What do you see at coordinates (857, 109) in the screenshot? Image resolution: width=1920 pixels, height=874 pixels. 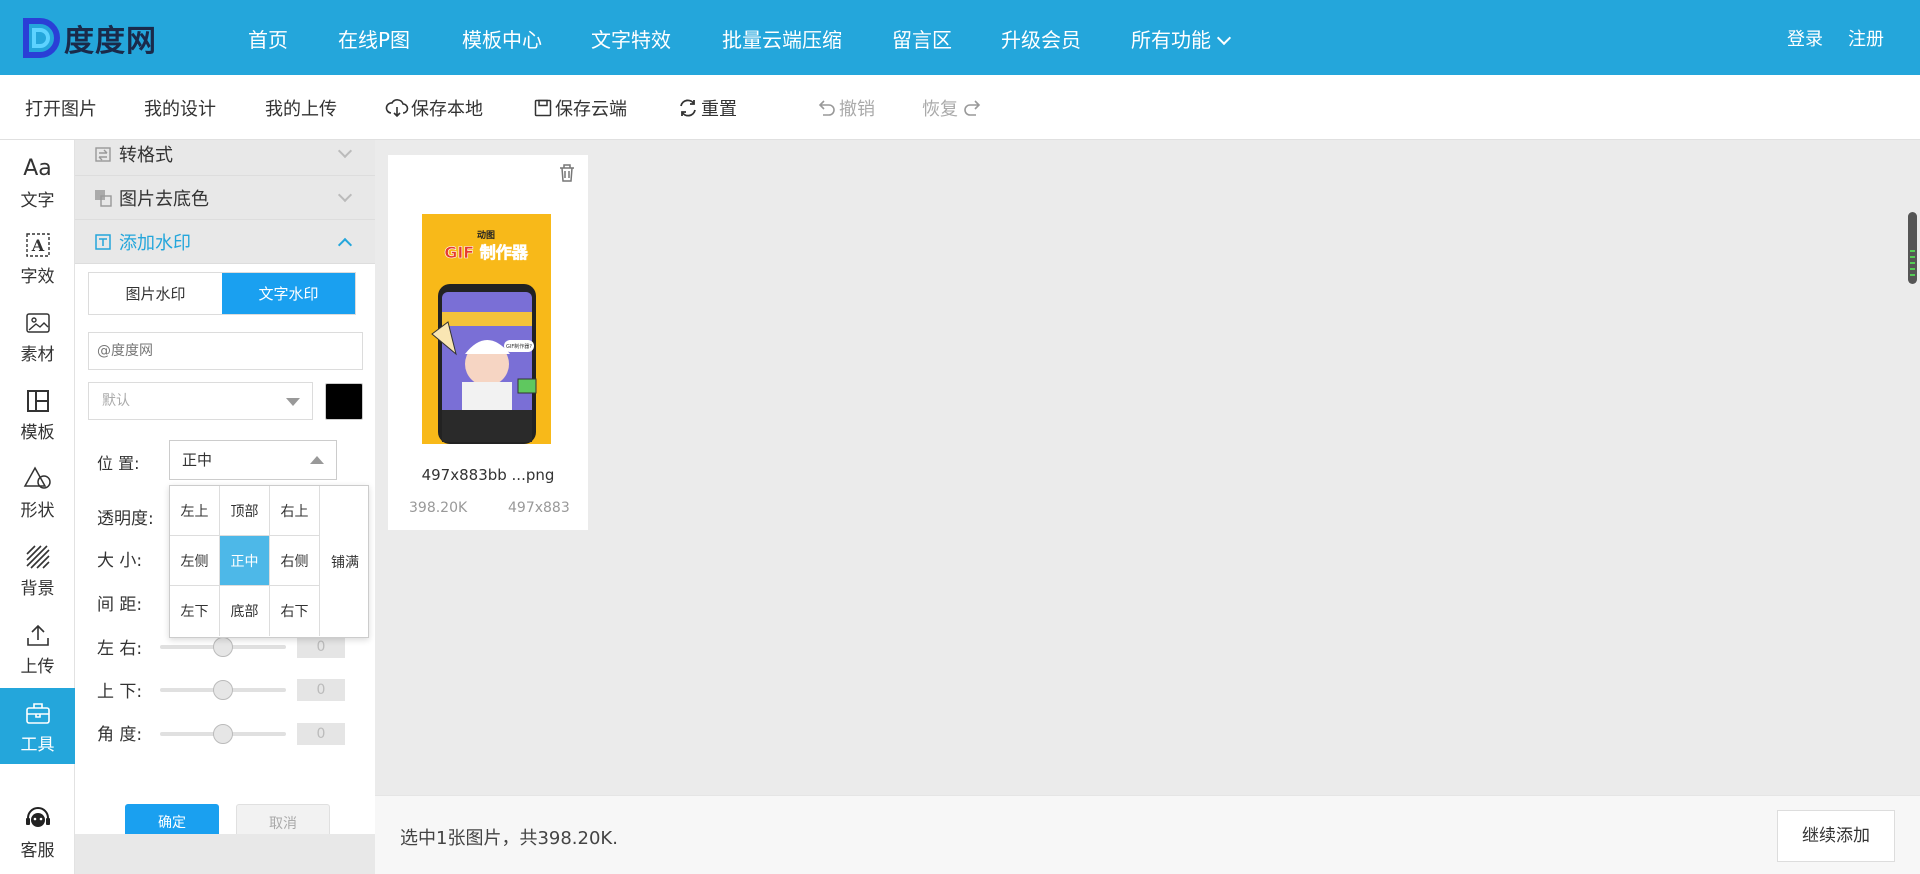 I see `undo-label: 撤销` at bounding box center [857, 109].